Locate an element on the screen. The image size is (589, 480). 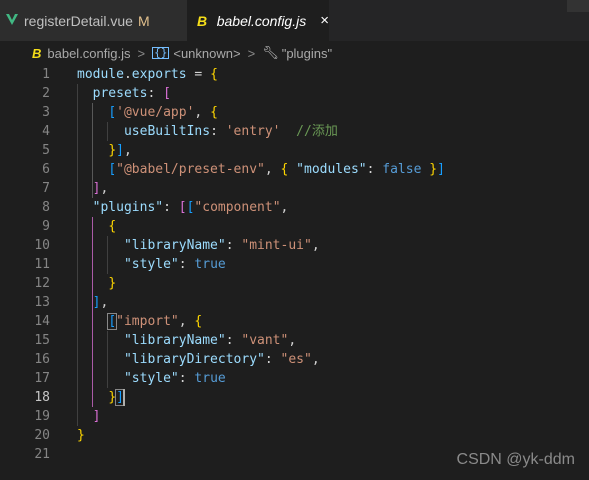
code-line: 19 ] is located at coordinates (294, 416).